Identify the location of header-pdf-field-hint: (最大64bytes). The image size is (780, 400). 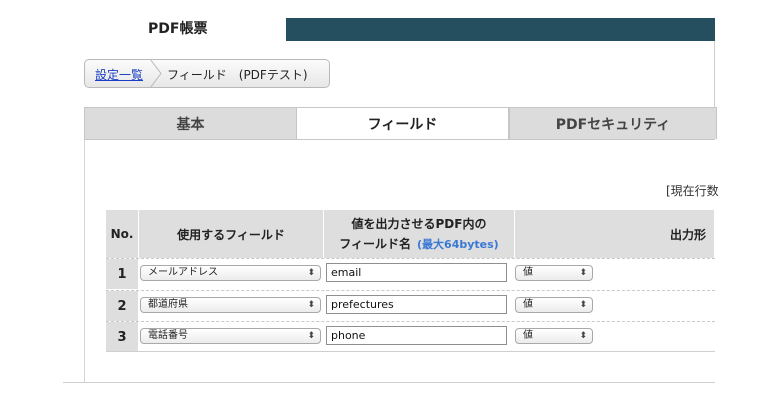
(458, 244).